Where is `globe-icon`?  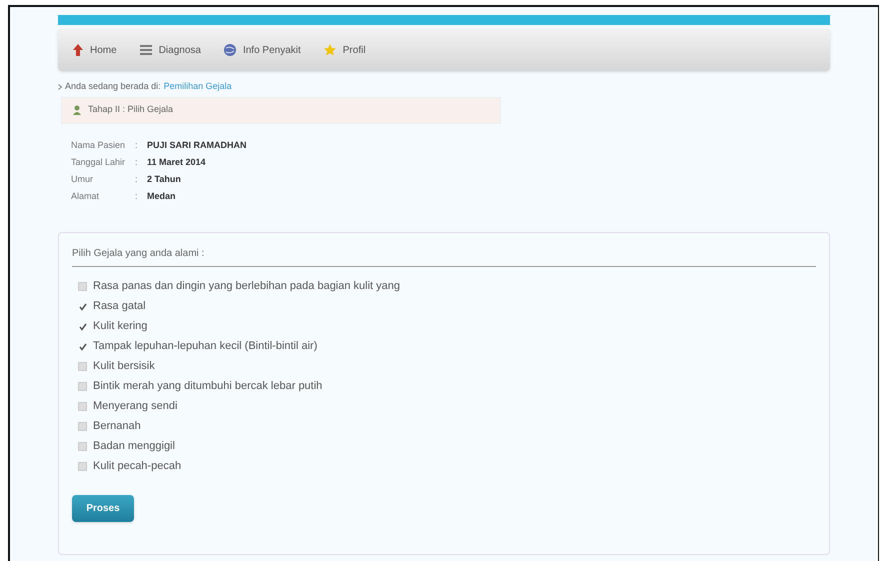 globe-icon is located at coordinates (229, 50).